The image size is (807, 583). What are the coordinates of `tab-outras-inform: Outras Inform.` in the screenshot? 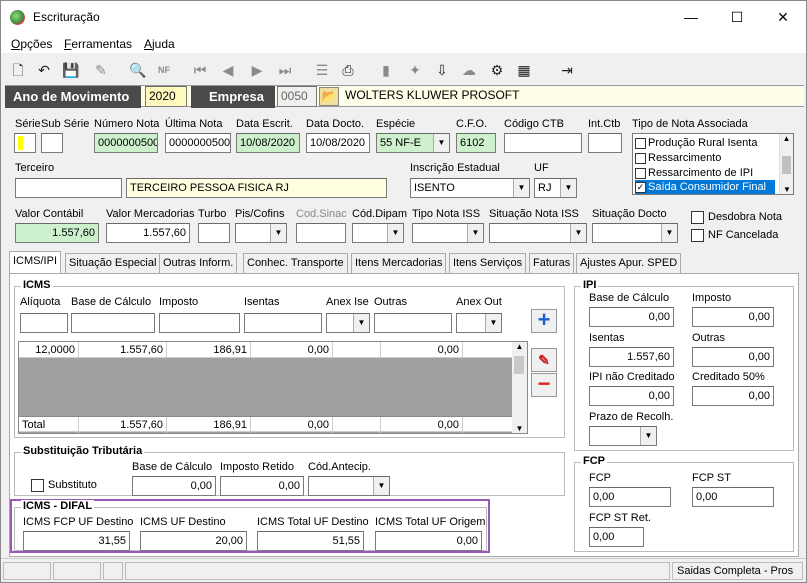 It's located at (198, 263).